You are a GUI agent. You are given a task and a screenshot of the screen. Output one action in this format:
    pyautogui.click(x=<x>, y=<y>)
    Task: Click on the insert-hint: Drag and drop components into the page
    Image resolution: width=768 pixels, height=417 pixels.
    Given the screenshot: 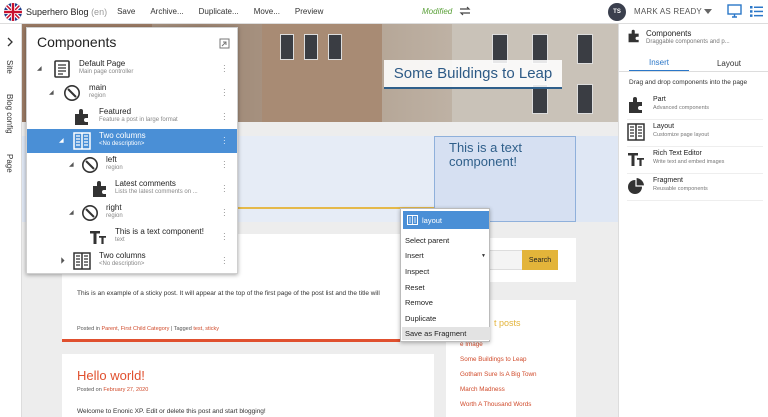 What is the action you would take?
    pyautogui.click(x=688, y=82)
    